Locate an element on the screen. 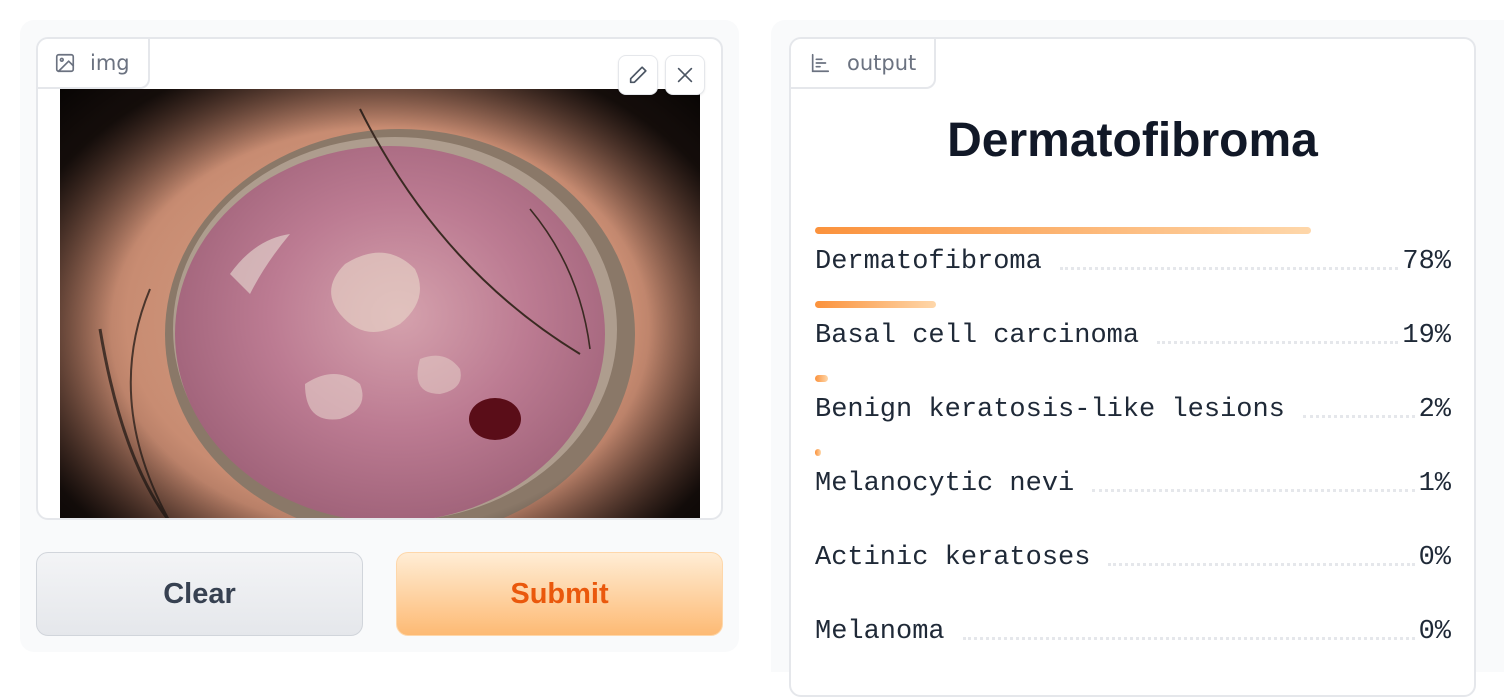 This screenshot has height=697, width=1504. edit-button is located at coordinates (638, 75).